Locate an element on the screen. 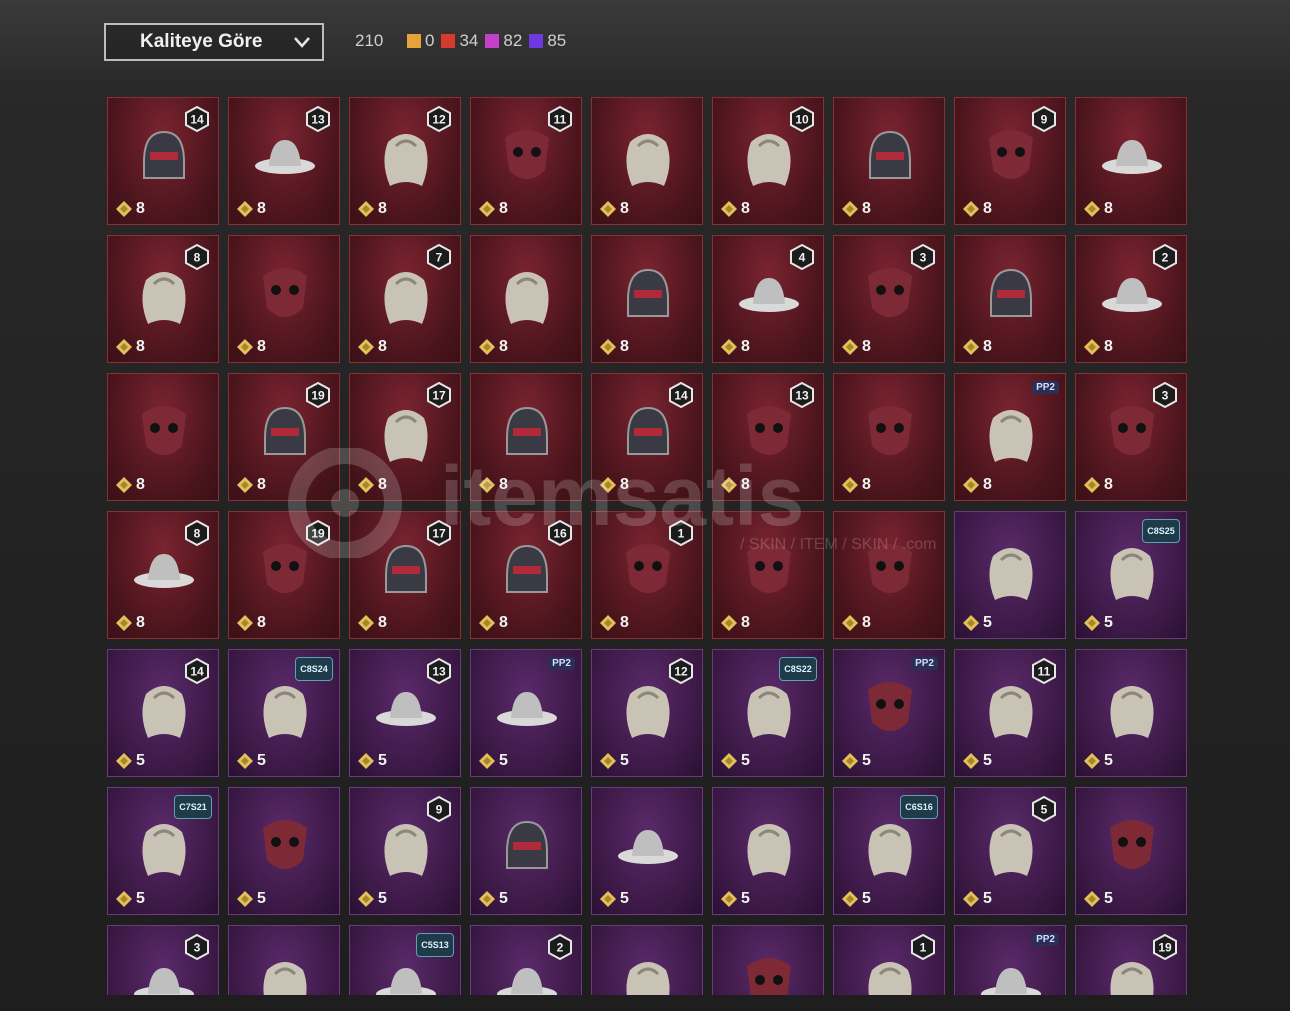  item-tile: C5S13 is located at coordinates (405, 960).